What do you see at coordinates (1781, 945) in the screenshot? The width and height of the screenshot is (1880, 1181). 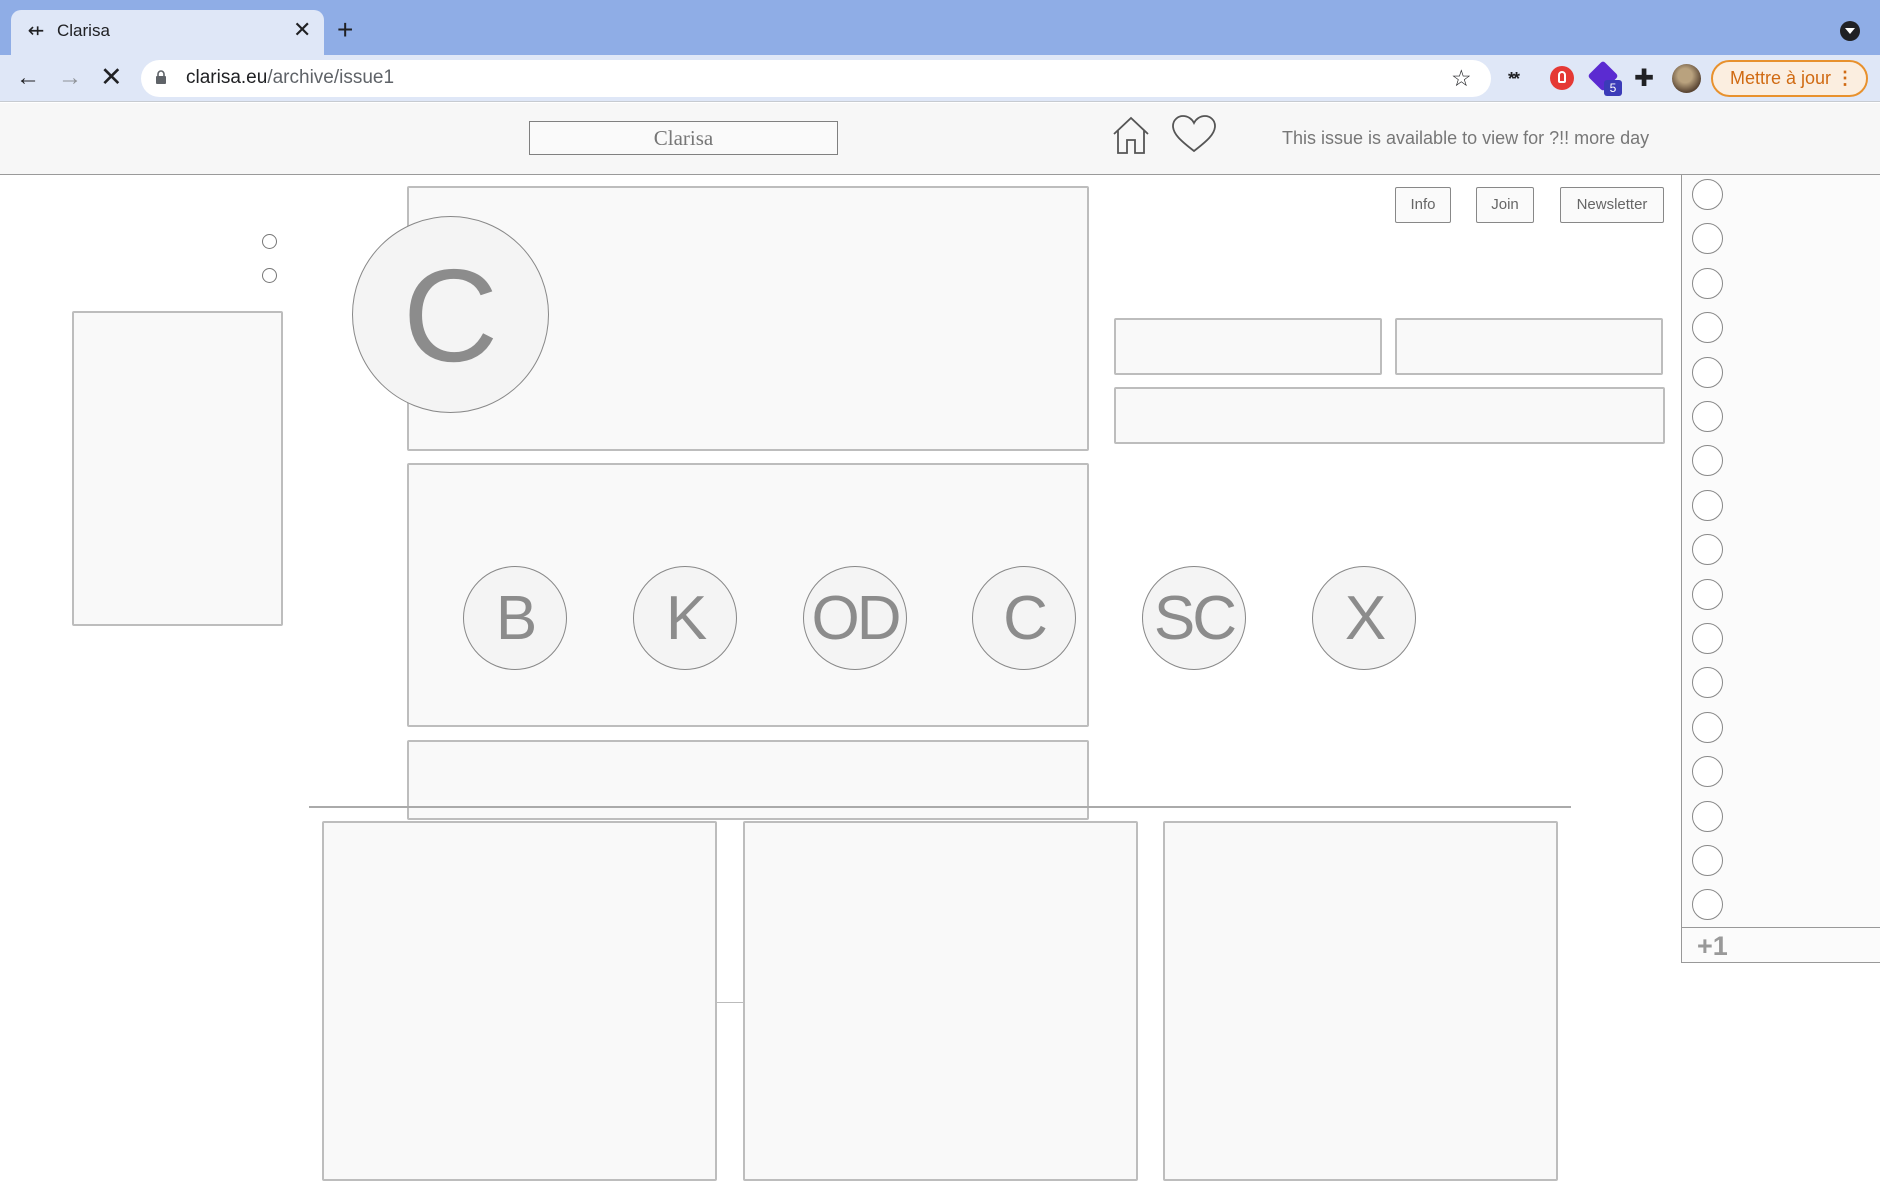 I see `sidebar-footer: +1` at bounding box center [1781, 945].